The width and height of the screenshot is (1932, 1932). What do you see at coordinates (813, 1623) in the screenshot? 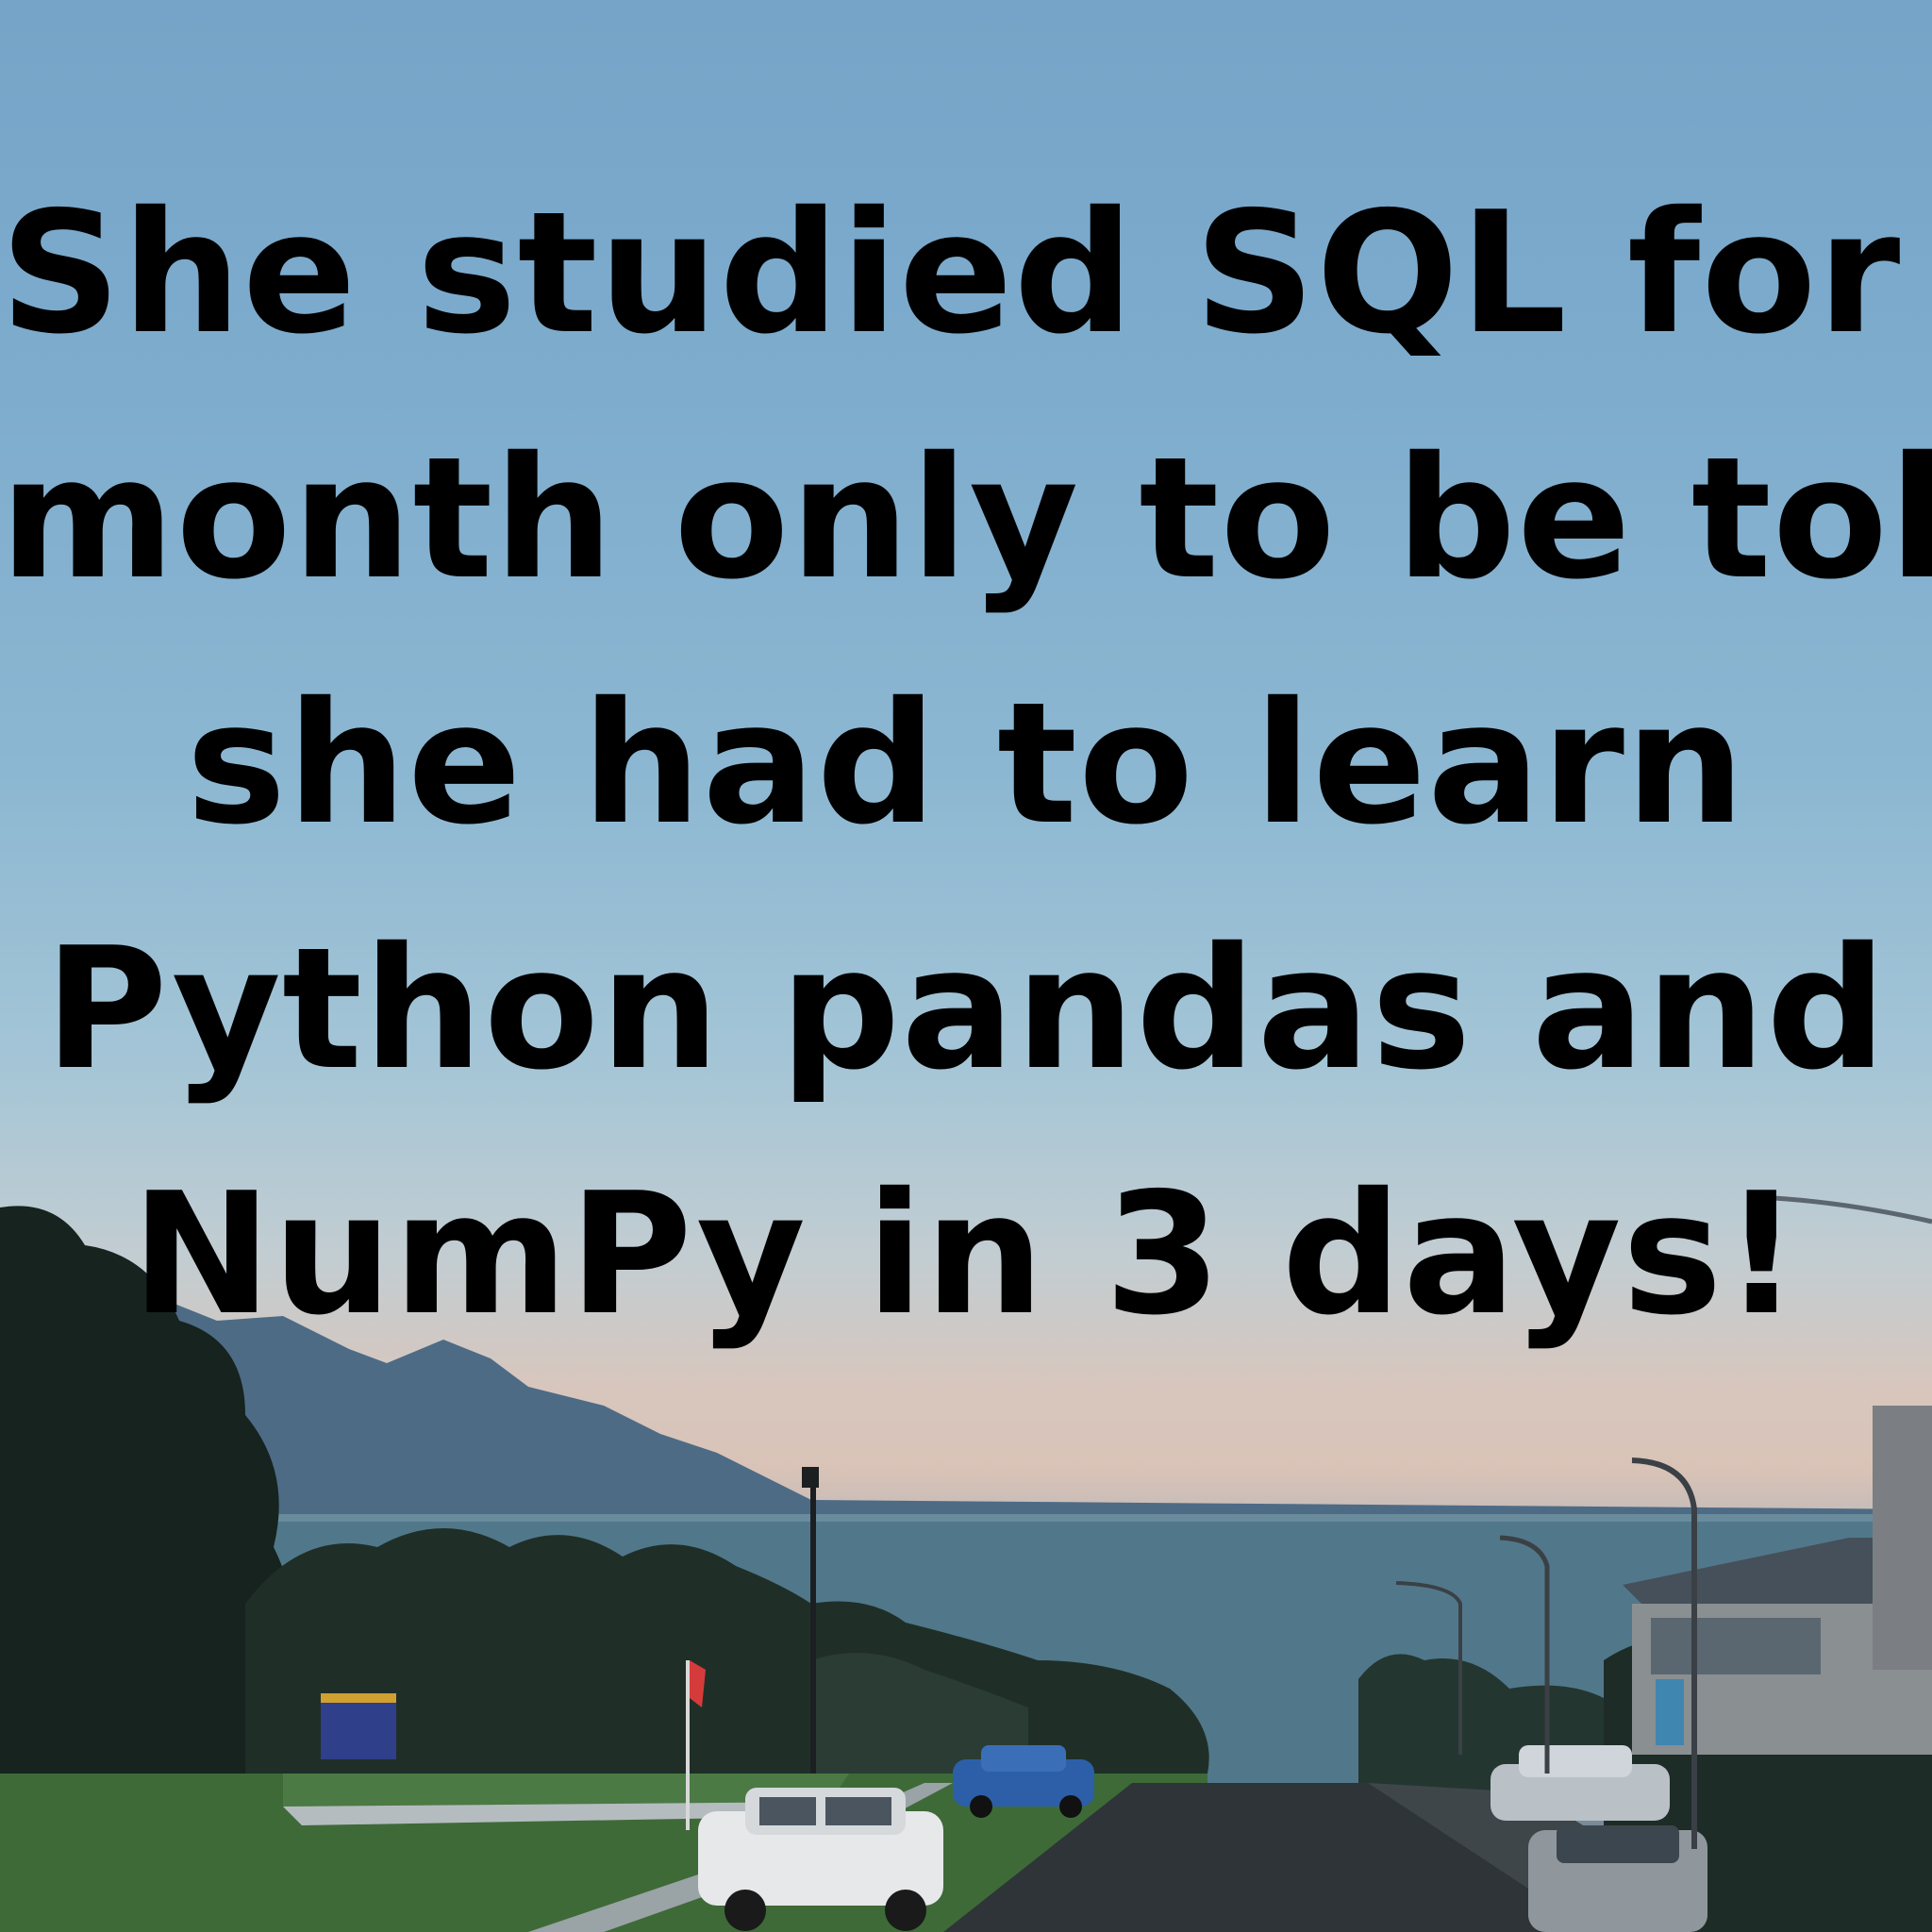
I see `light-pole-center` at bounding box center [813, 1623].